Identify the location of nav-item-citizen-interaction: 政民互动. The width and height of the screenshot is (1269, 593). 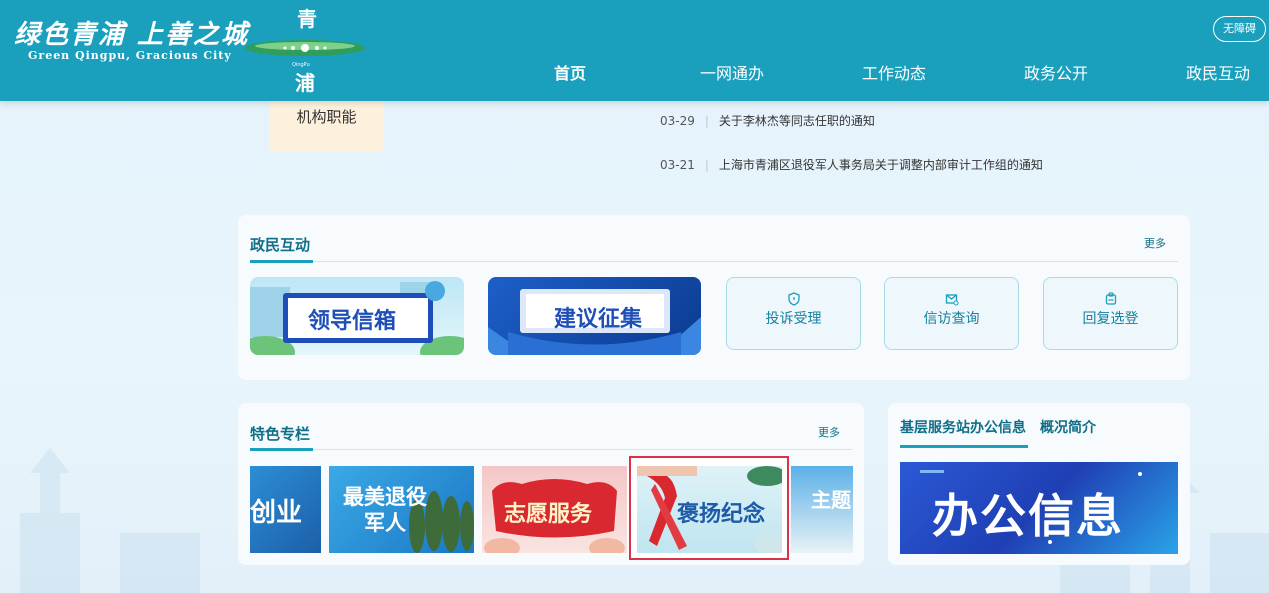
(1218, 72).